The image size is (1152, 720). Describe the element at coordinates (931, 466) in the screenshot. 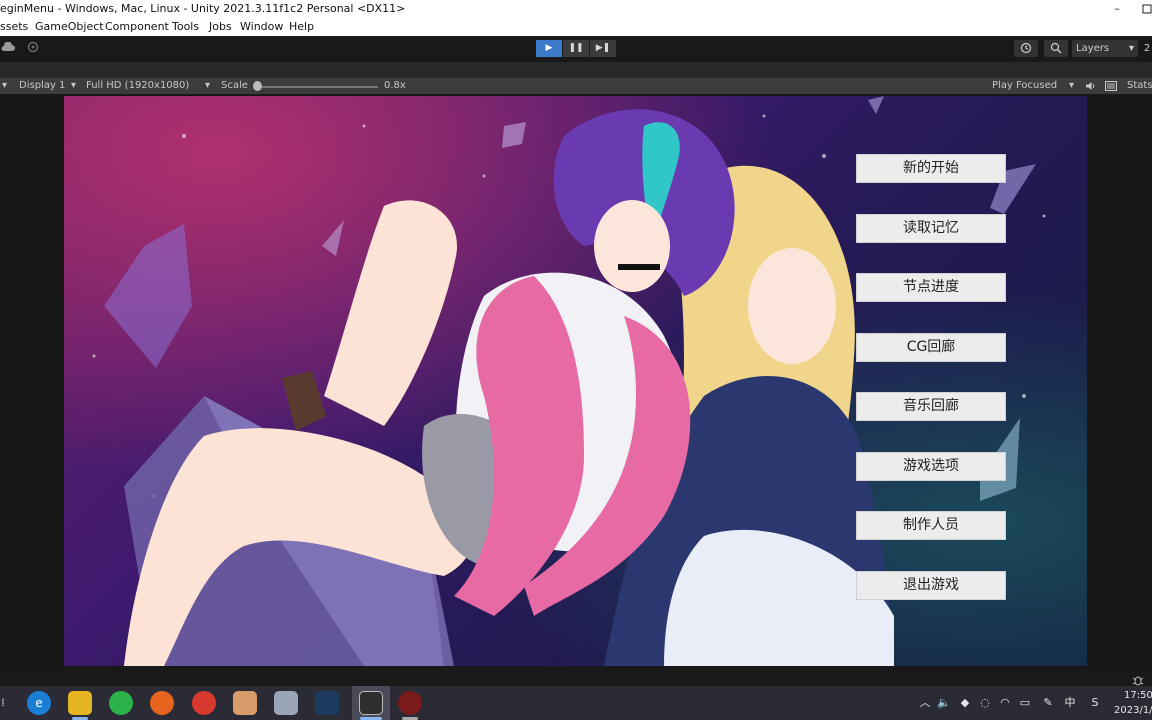

I see `menu-button-options: 游戏选项` at that location.